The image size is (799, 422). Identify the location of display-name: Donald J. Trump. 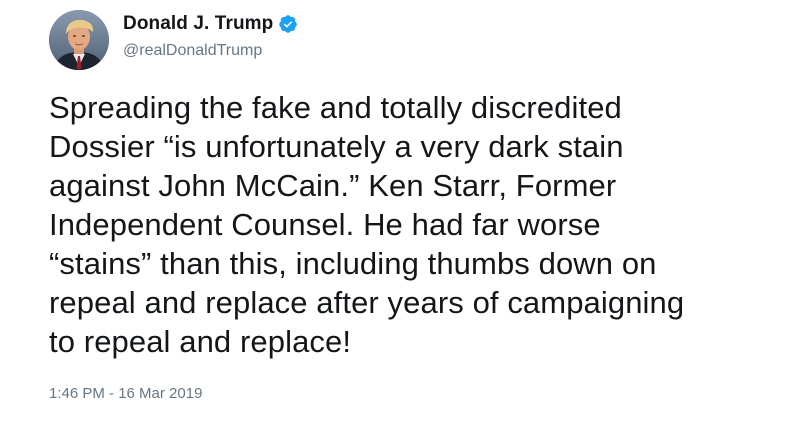
(198, 24).